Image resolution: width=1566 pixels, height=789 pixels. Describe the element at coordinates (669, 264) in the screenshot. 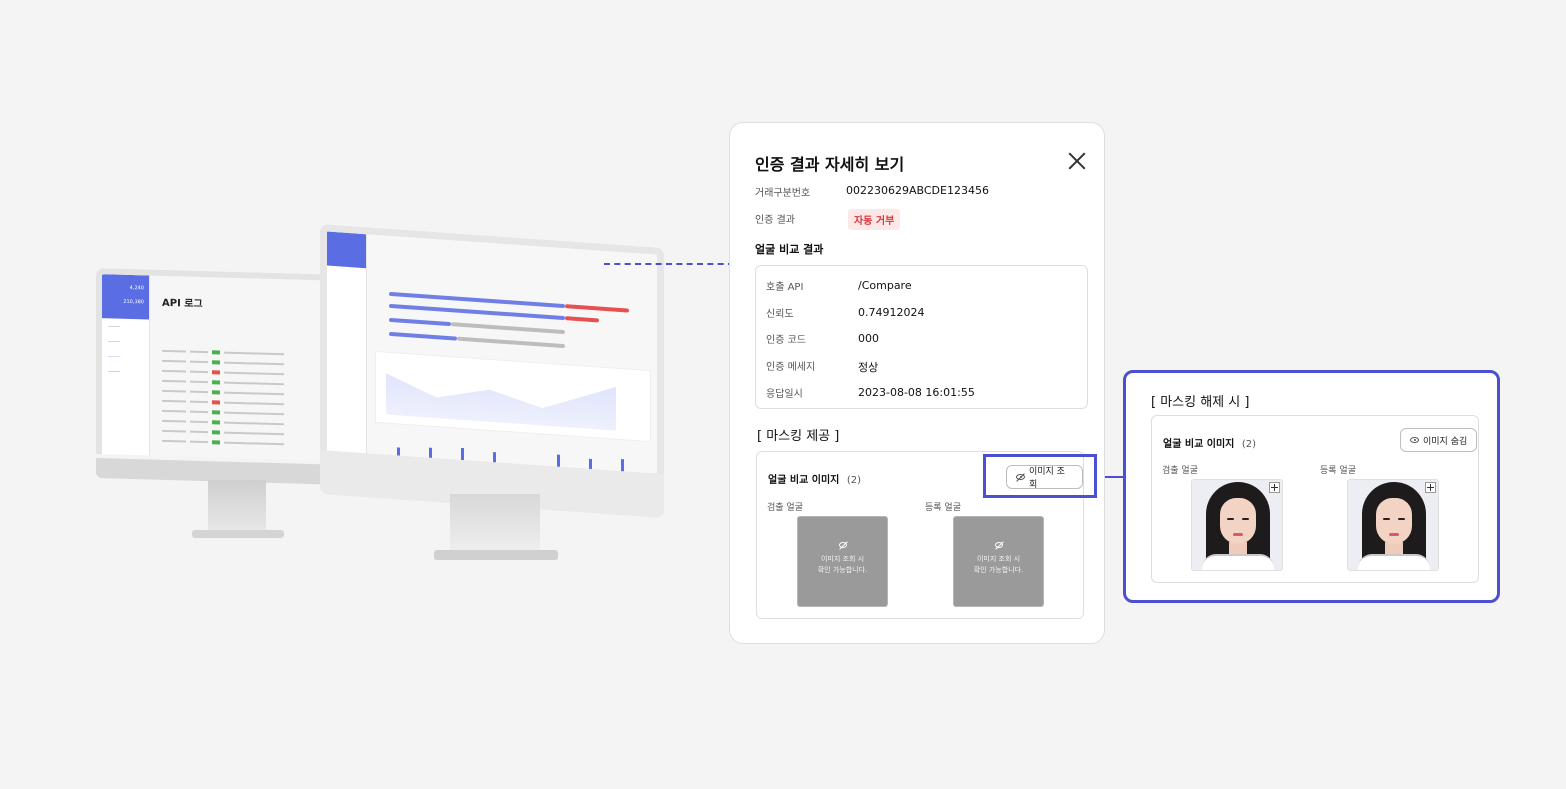

I see `dashed-connector` at that location.